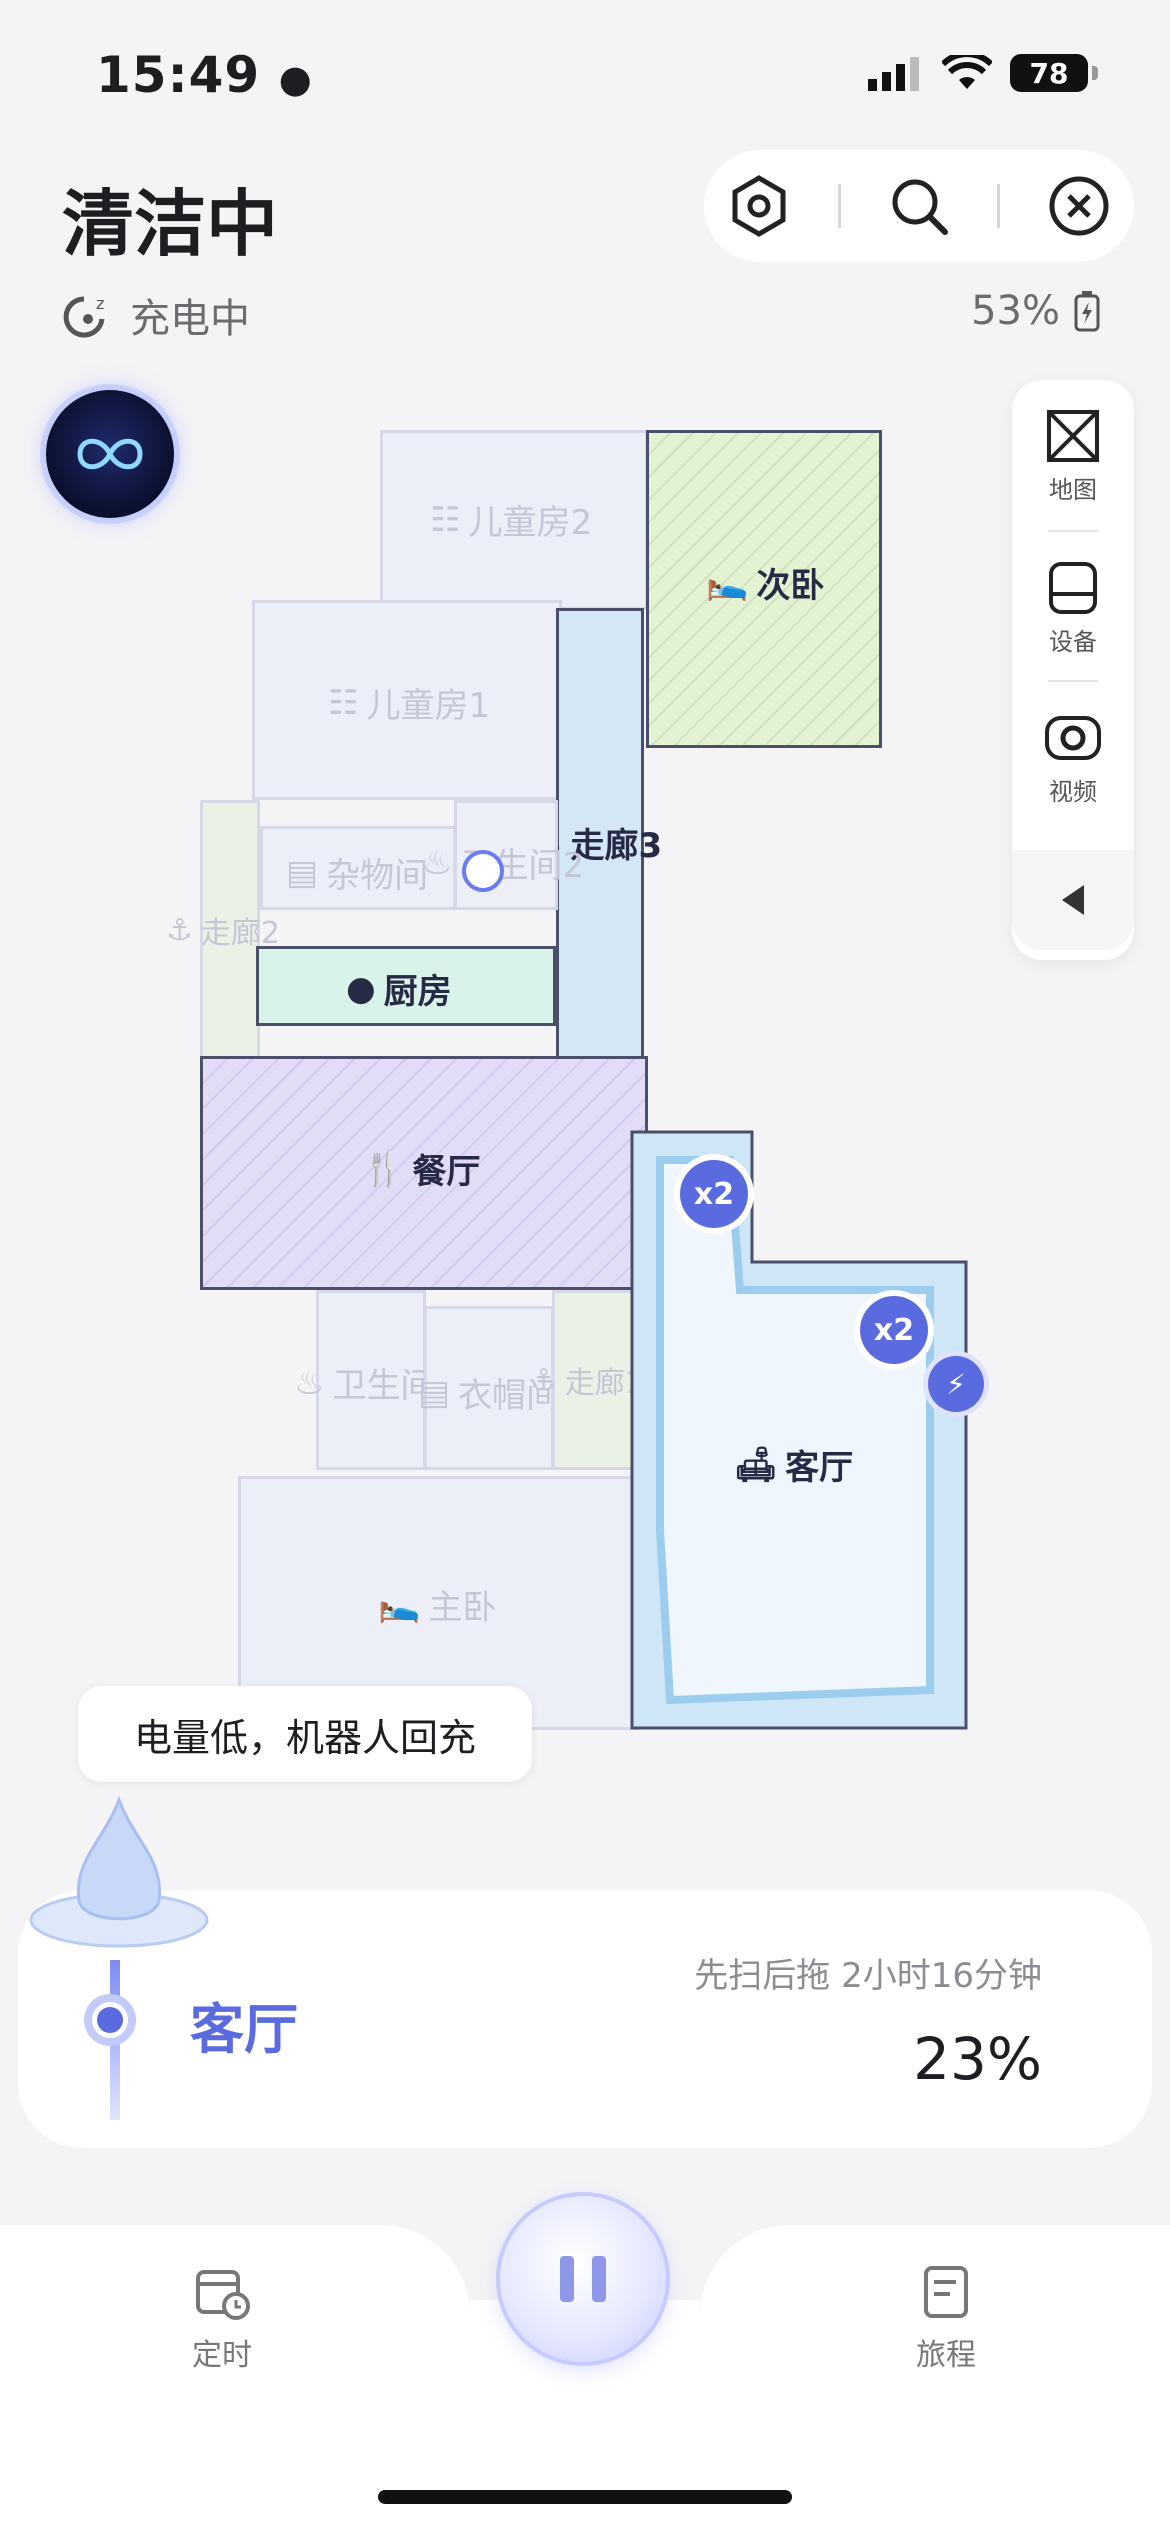 This screenshot has height=2532, width=1170. Describe the element at coordinates (409, 704) in the screenshot. I see `room-label-kids1: ☷ 儿童房1` at that location.